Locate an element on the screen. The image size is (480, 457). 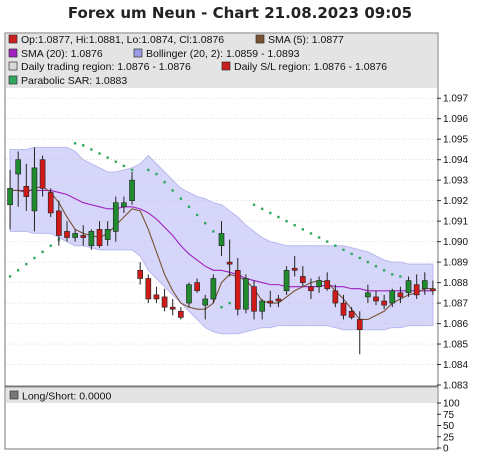
long-short-swatch is located at coordinates (14, 395).